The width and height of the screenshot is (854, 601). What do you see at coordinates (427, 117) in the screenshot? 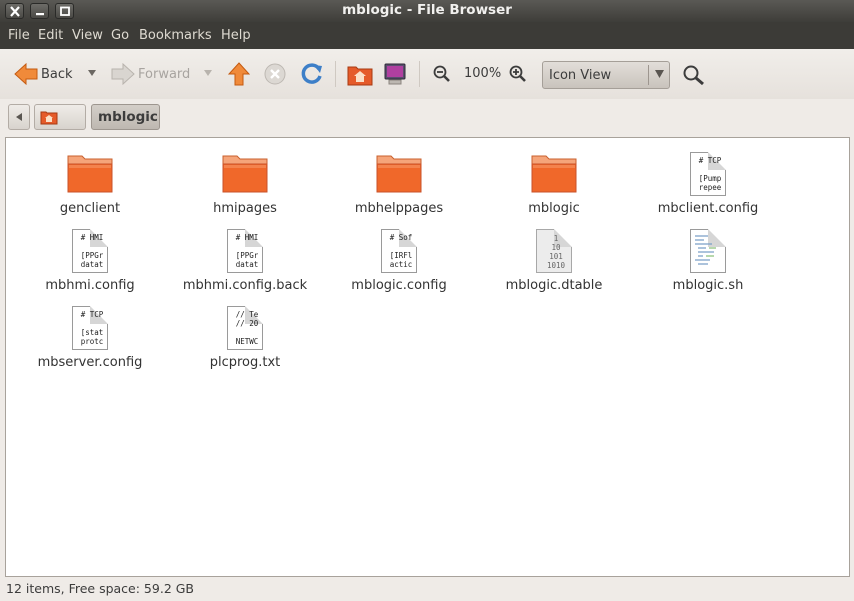
I see `path-bar: mblogic` at bounding box center [427, 117].